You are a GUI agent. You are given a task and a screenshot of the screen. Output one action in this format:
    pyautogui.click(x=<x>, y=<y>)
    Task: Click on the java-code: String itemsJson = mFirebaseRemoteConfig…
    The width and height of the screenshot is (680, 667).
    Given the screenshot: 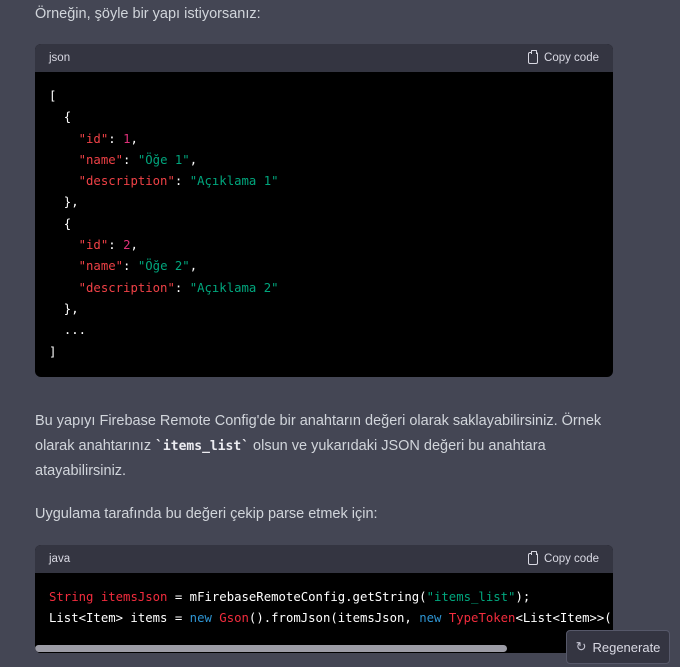 What is the action you would take?
    pyautogui.click(x=324, y=606)
    